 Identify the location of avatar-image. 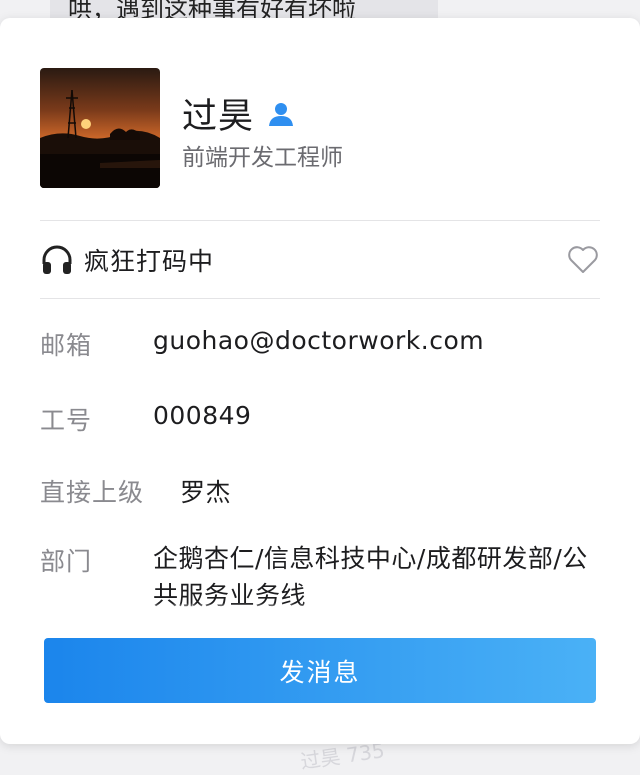
(100, 128).